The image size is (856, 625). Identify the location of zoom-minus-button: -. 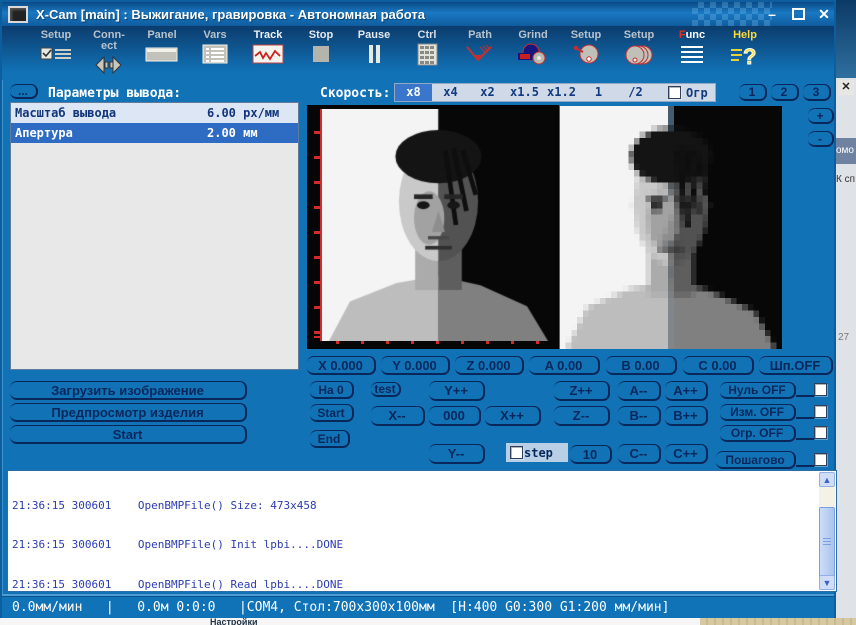
(821, 139).